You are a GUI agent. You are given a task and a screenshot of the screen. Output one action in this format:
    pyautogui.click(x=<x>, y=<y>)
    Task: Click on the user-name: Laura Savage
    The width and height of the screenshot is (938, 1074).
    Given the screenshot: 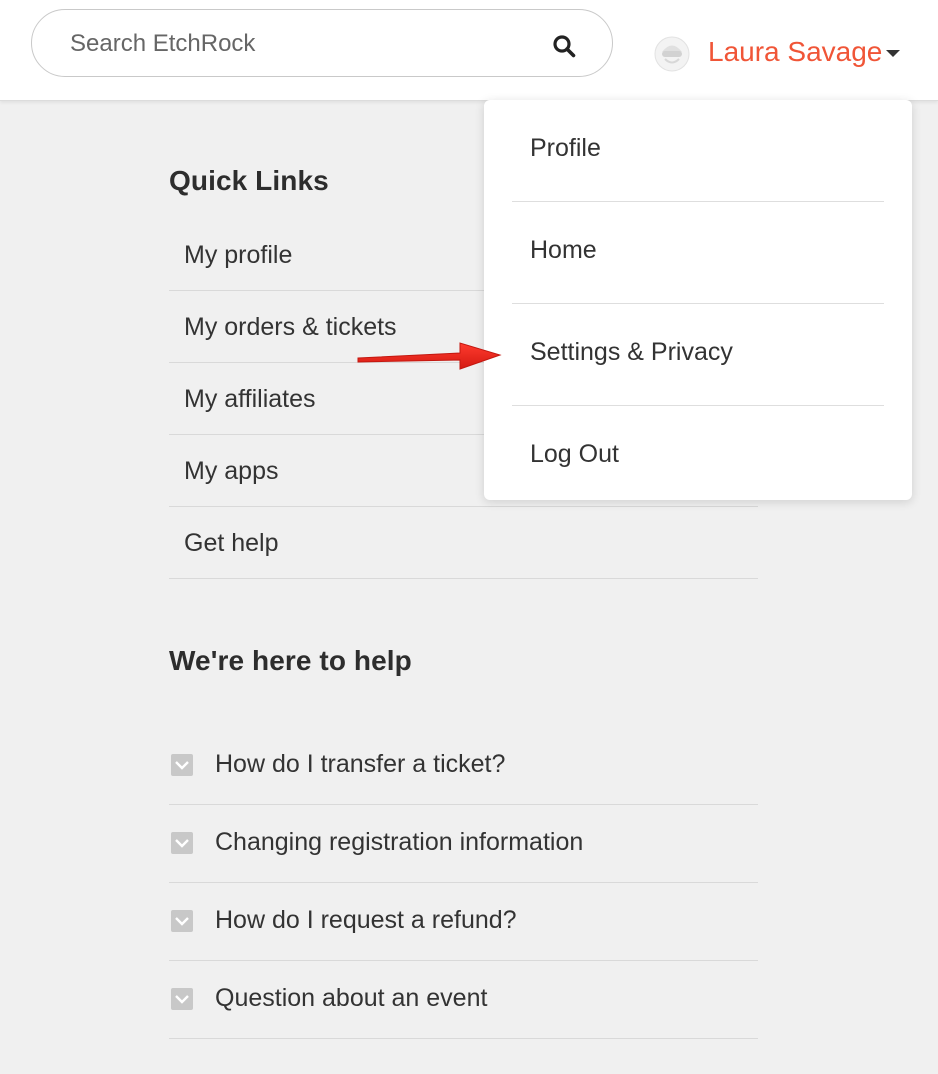 What is the action you would take?
    pyautogui.click(x=795, y=52)
    